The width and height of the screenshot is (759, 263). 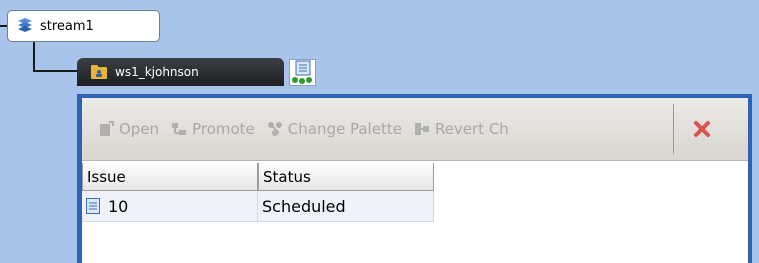 What do you see at coordinates (56, 71) in the screenshot?
I see `connector-horizontal` at bounding box center [56, 71].